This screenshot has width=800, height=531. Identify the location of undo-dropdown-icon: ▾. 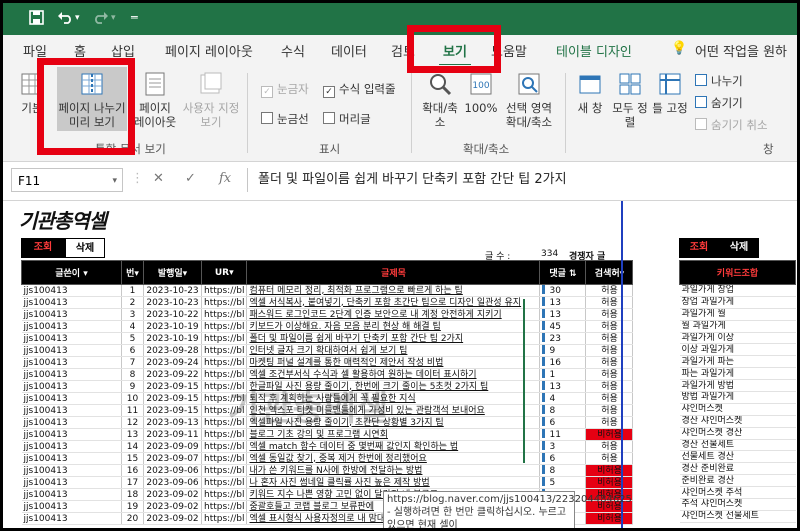
(77, 18).